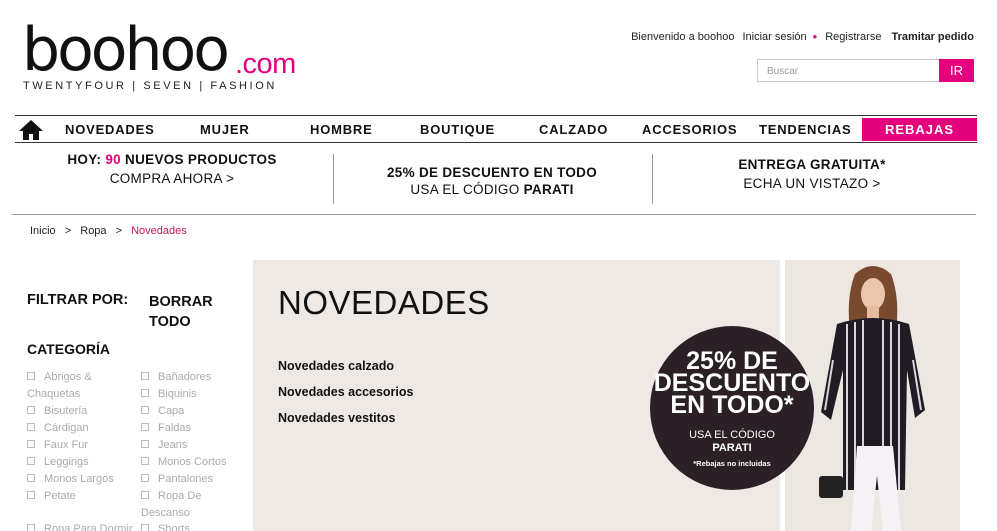 The height and width of the screenshot is (531, 997). I want to click on category-label: Ropa De, so click(180, 496).